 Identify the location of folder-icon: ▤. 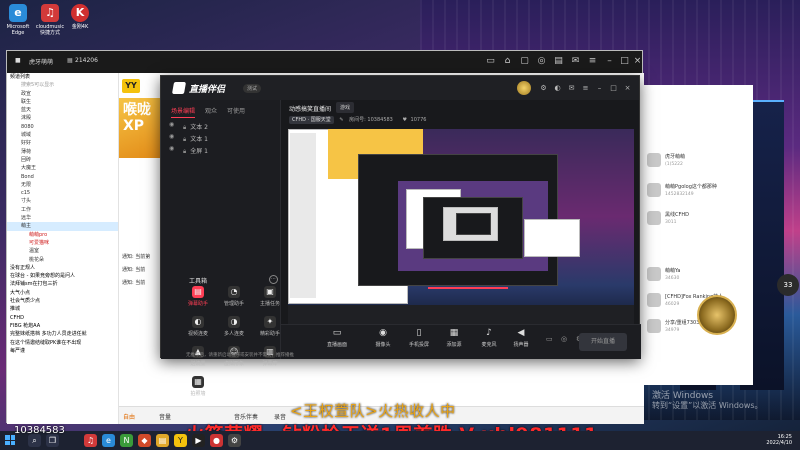
(162, 440).